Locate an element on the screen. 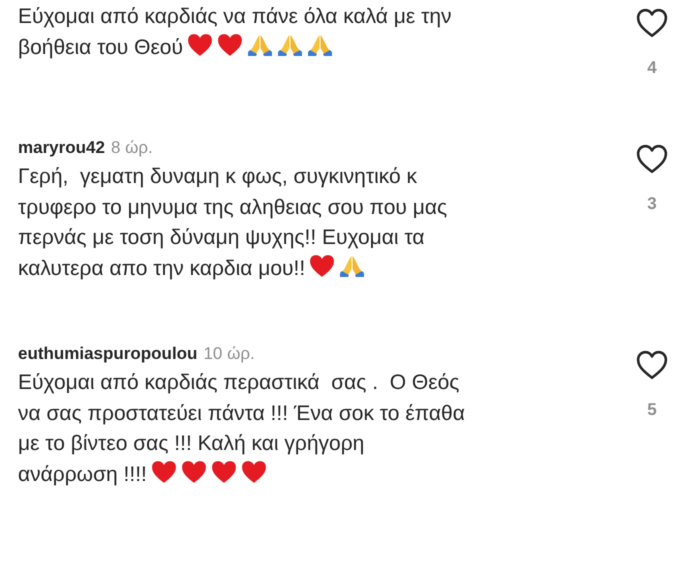  comment-text-line: να σας προστατεύει πάντα !!! Ένα σοκ το έπαθα is located at coordinates (241, 413).